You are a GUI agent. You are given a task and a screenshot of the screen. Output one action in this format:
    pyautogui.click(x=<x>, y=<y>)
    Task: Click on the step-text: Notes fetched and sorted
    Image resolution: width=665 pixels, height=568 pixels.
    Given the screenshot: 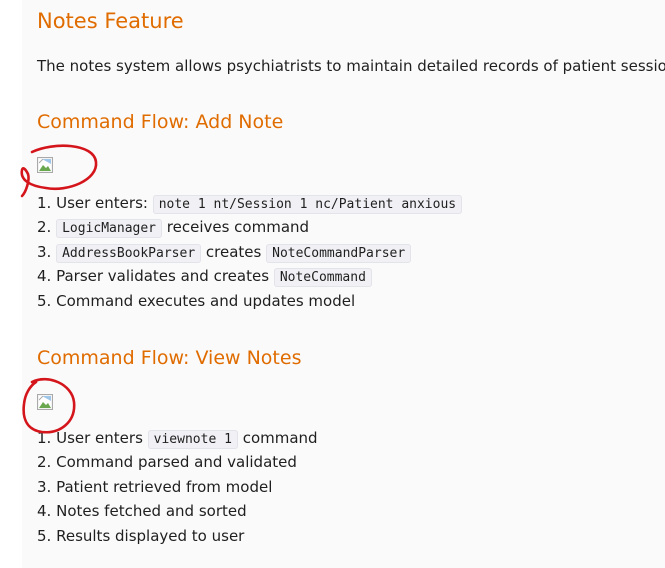 What is the action you would take?
    pyautogui.click(x=151, y=511)
    